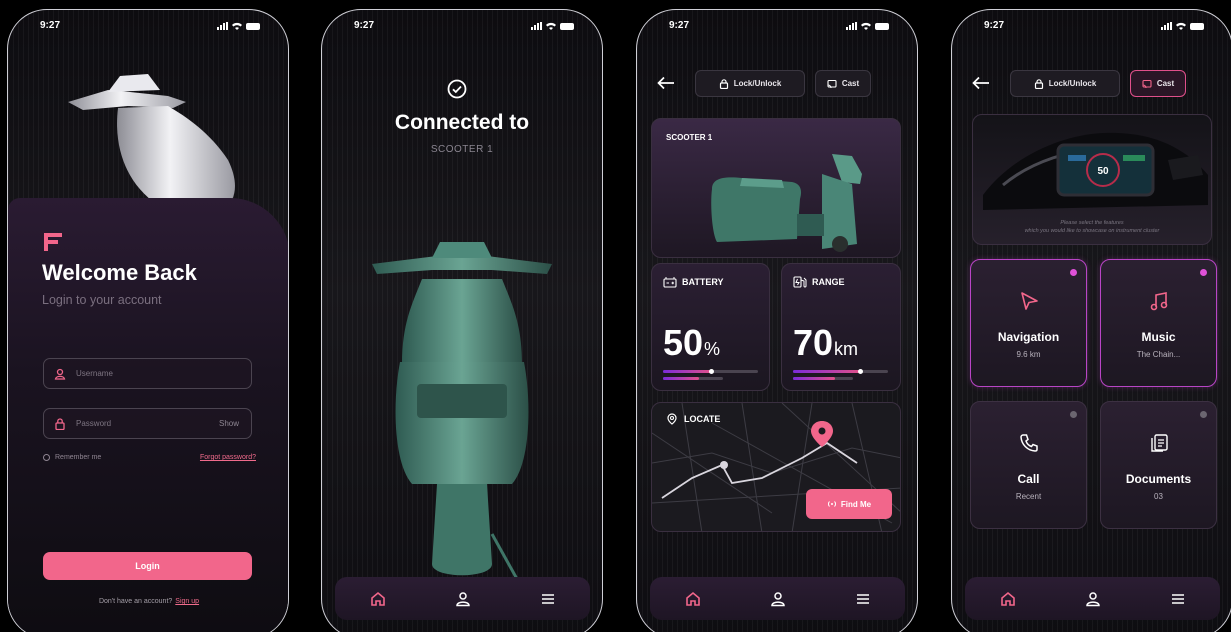 The height and width of the screenshot is (632, 1231). Describe the element at coordinates (776, 188) in the screenshot. I see `scooter-card: SCOOTER 1` at that location.